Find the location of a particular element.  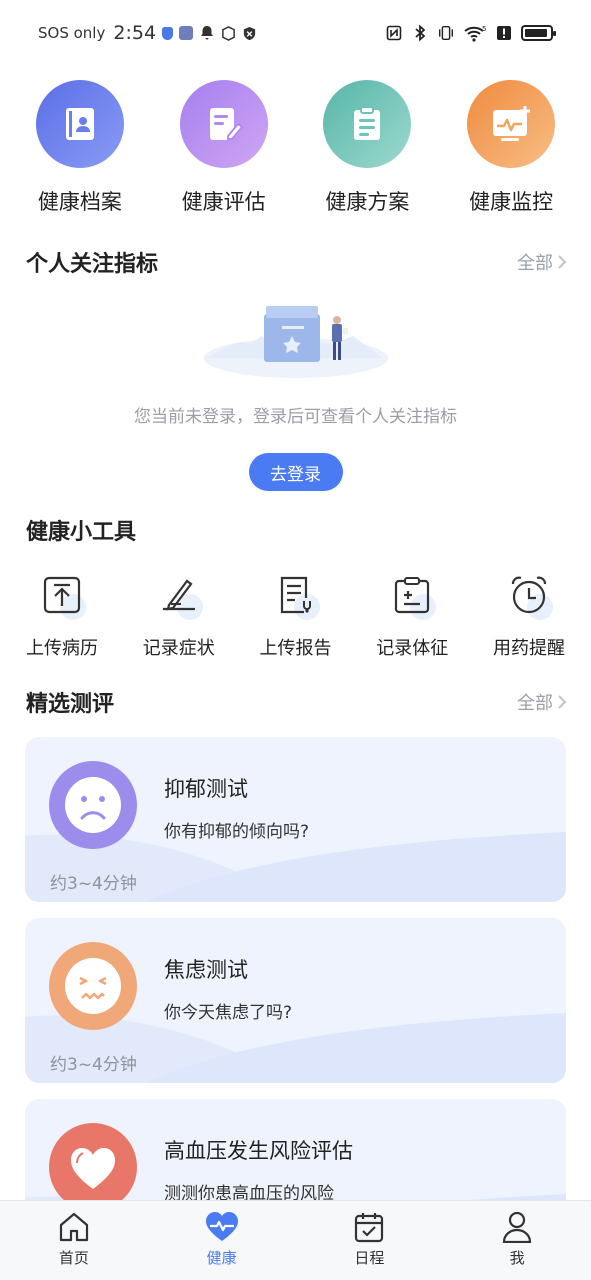

calendar-icon is located at coordinates (369, 1228).